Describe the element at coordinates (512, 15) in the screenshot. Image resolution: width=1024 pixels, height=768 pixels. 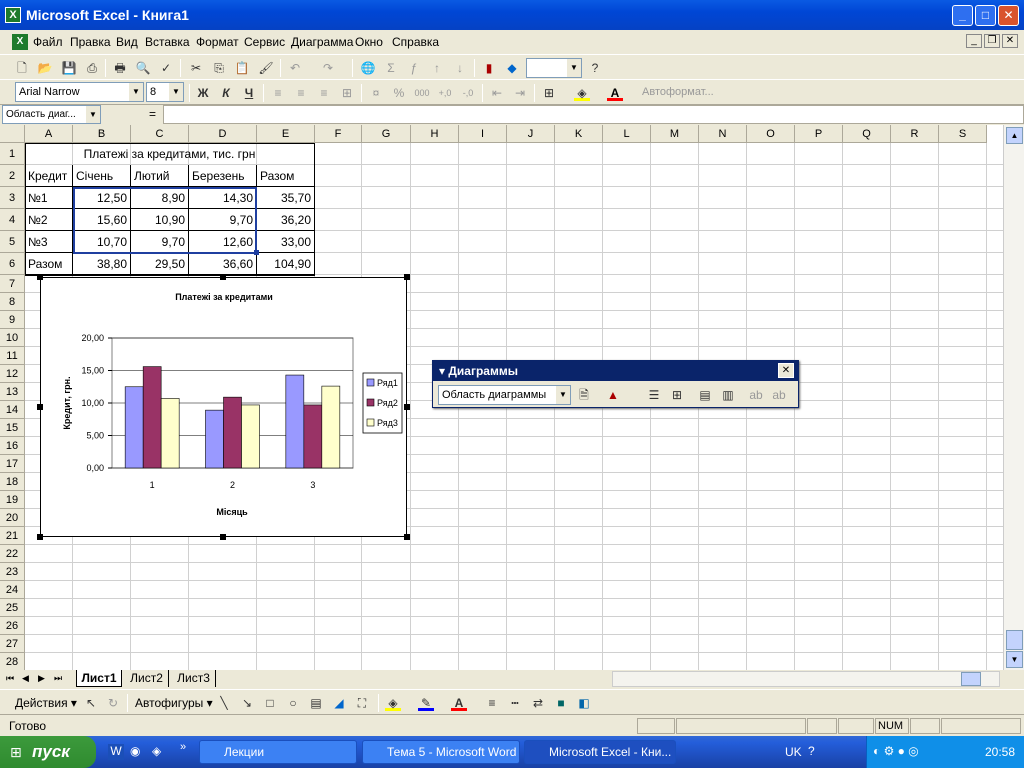
I see `title-bar: X Microsoft Excel - Книга1 _ □ ✕` at that location.